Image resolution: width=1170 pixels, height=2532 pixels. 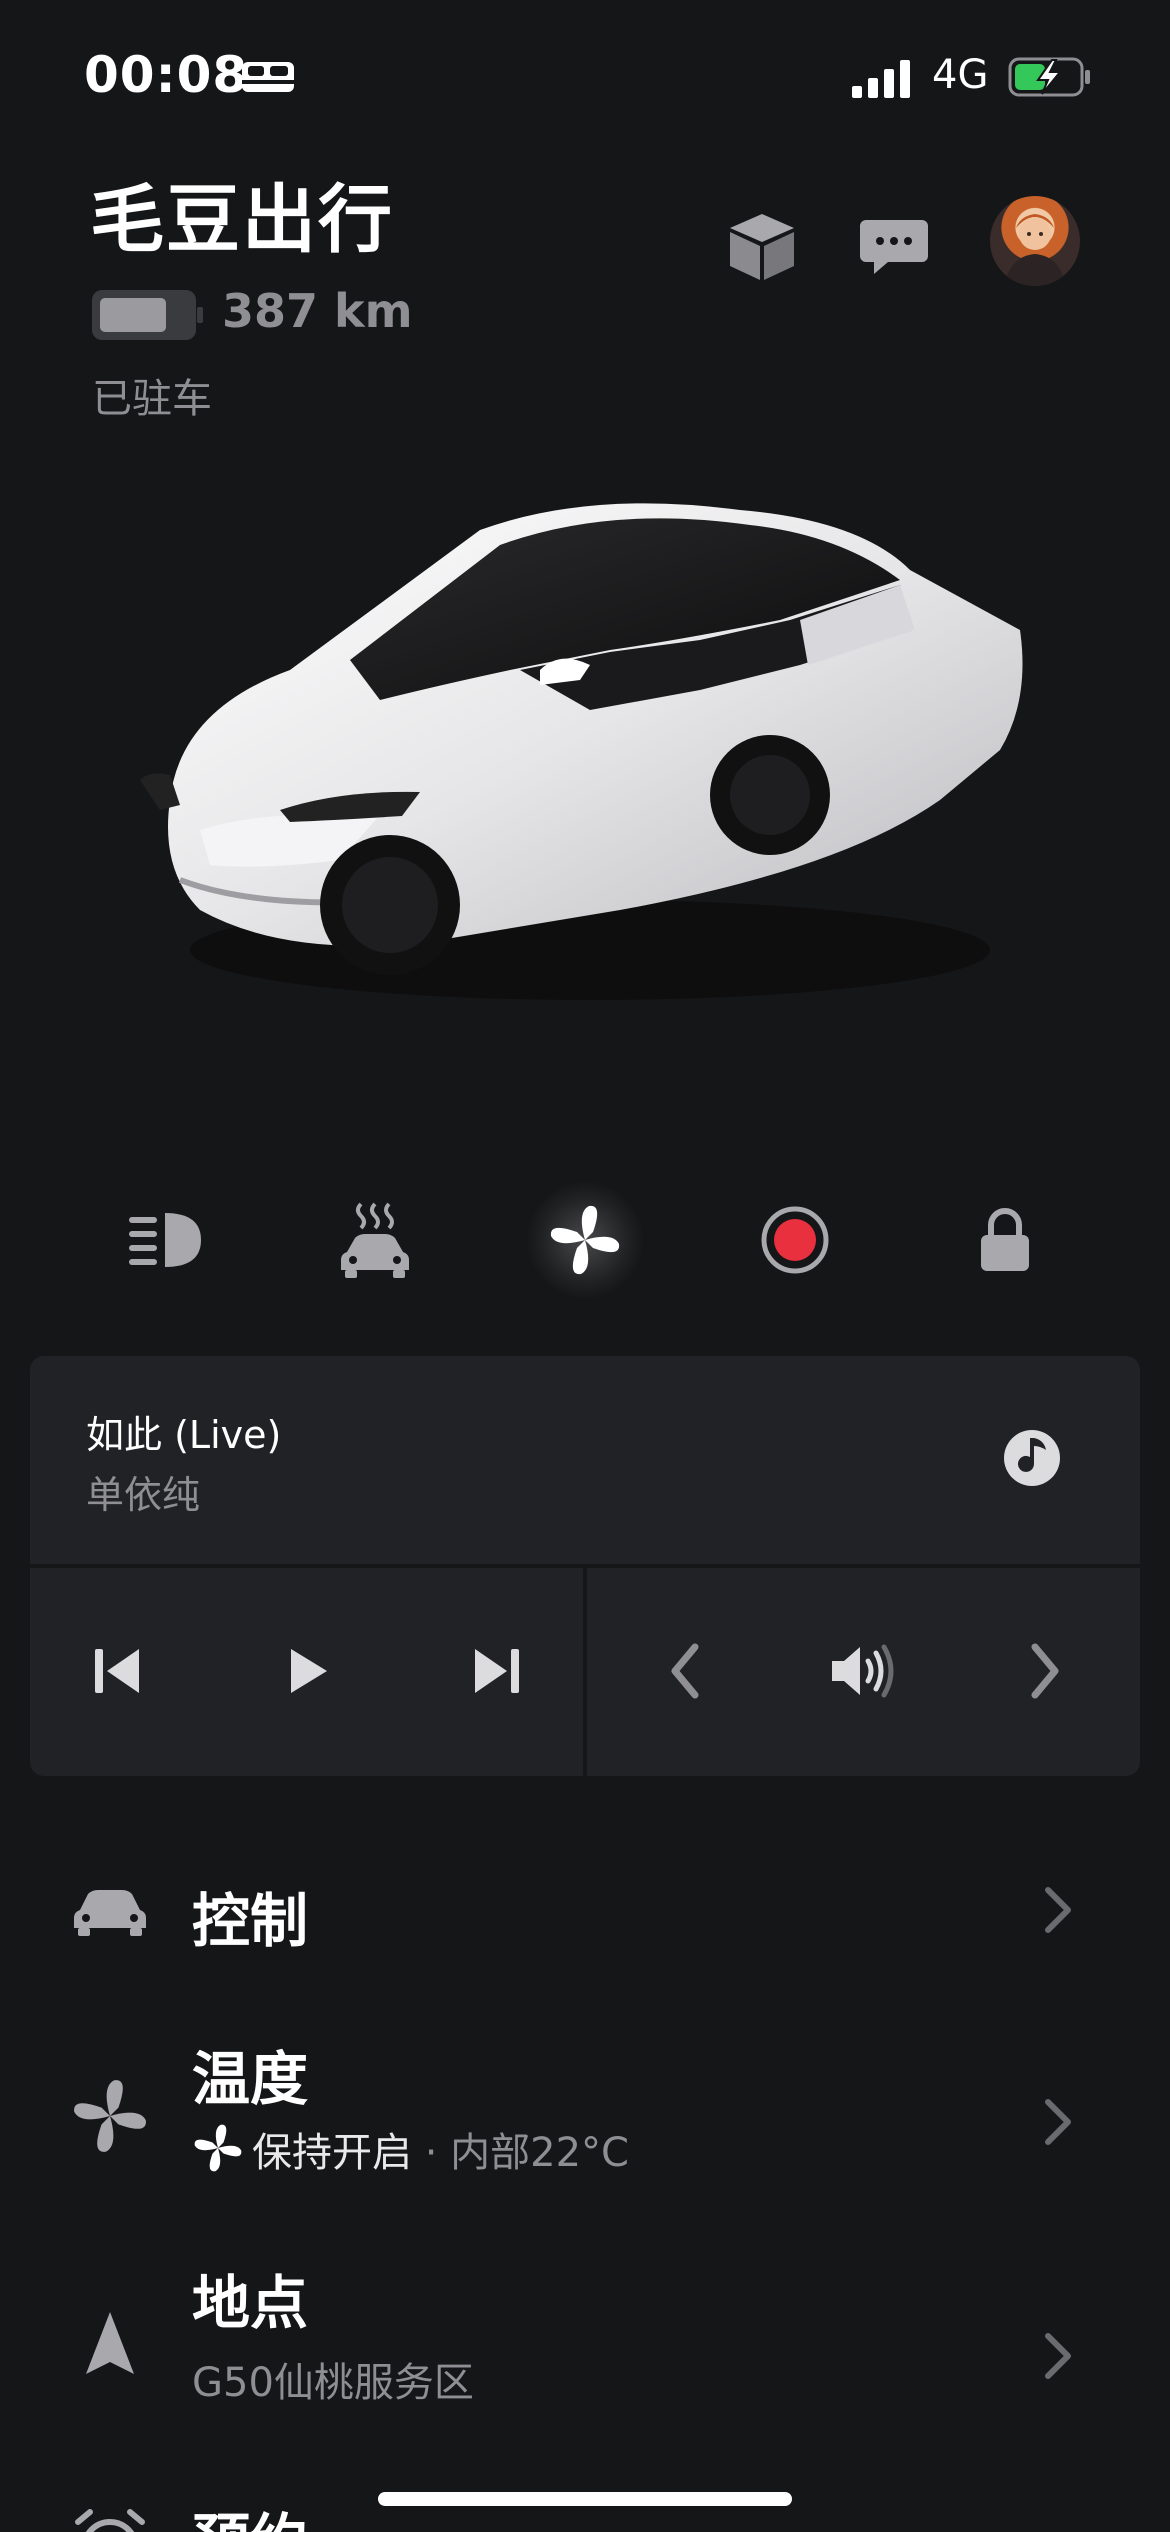 I want to click on battery-charging-icon, so click(x=1049, y=77).